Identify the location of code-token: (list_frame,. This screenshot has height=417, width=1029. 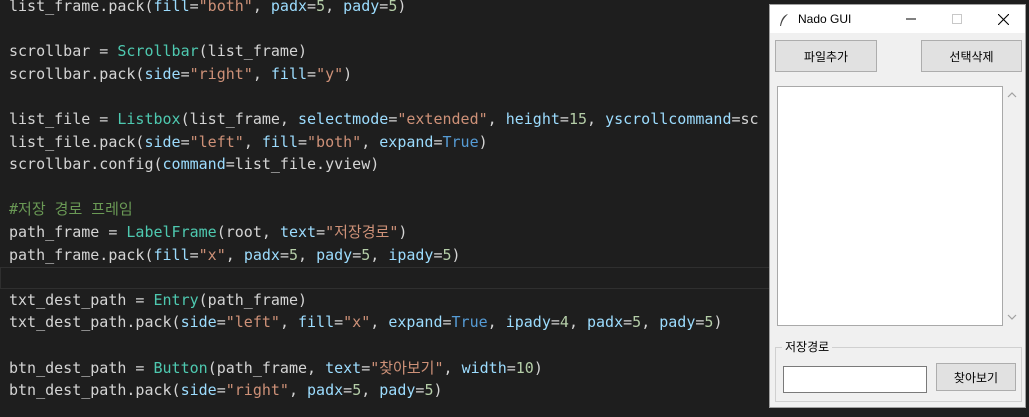
(239, 119).